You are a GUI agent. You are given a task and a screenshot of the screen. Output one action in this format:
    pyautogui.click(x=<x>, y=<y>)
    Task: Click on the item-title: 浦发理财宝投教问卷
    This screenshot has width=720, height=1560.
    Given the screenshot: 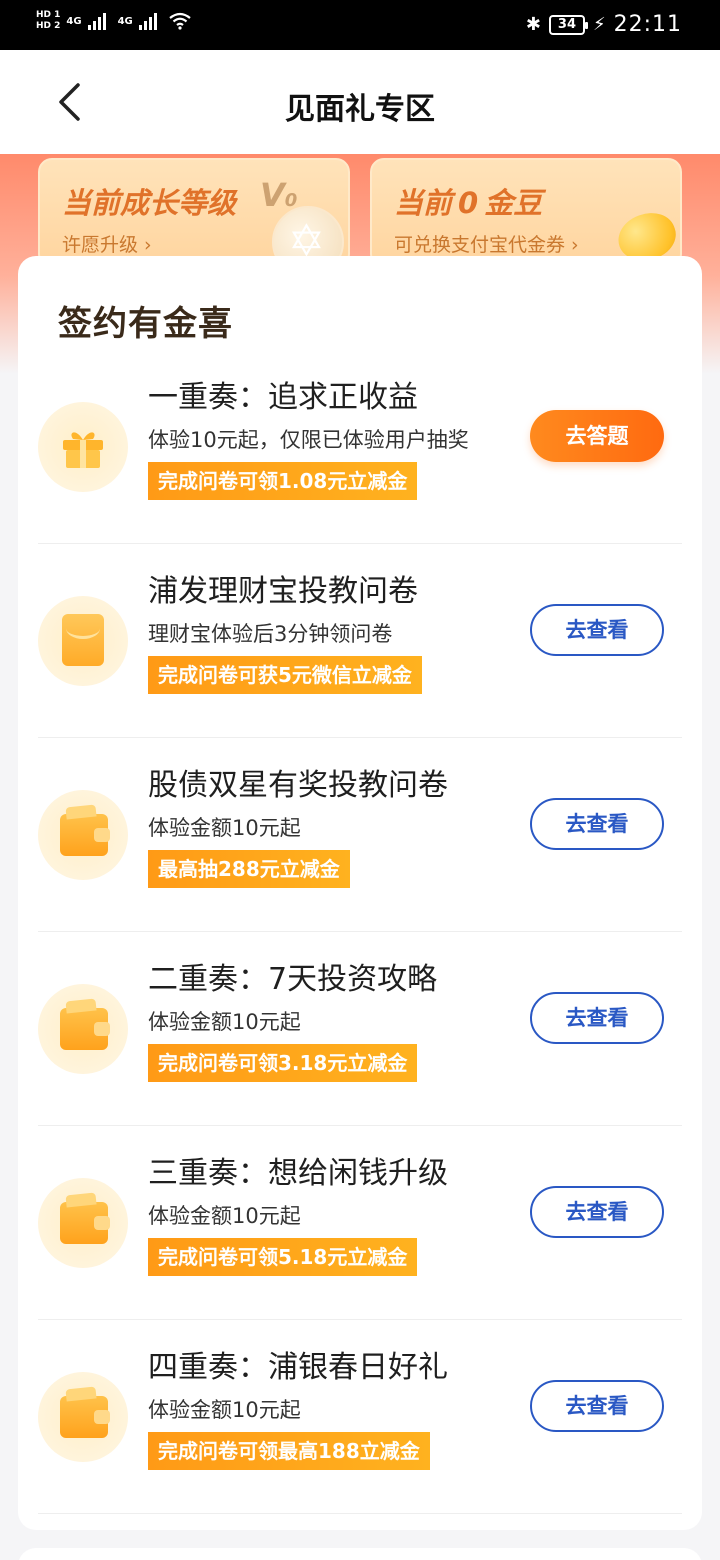 What is the action you would take?
    pyautogui.click(x=283, y=591)
    